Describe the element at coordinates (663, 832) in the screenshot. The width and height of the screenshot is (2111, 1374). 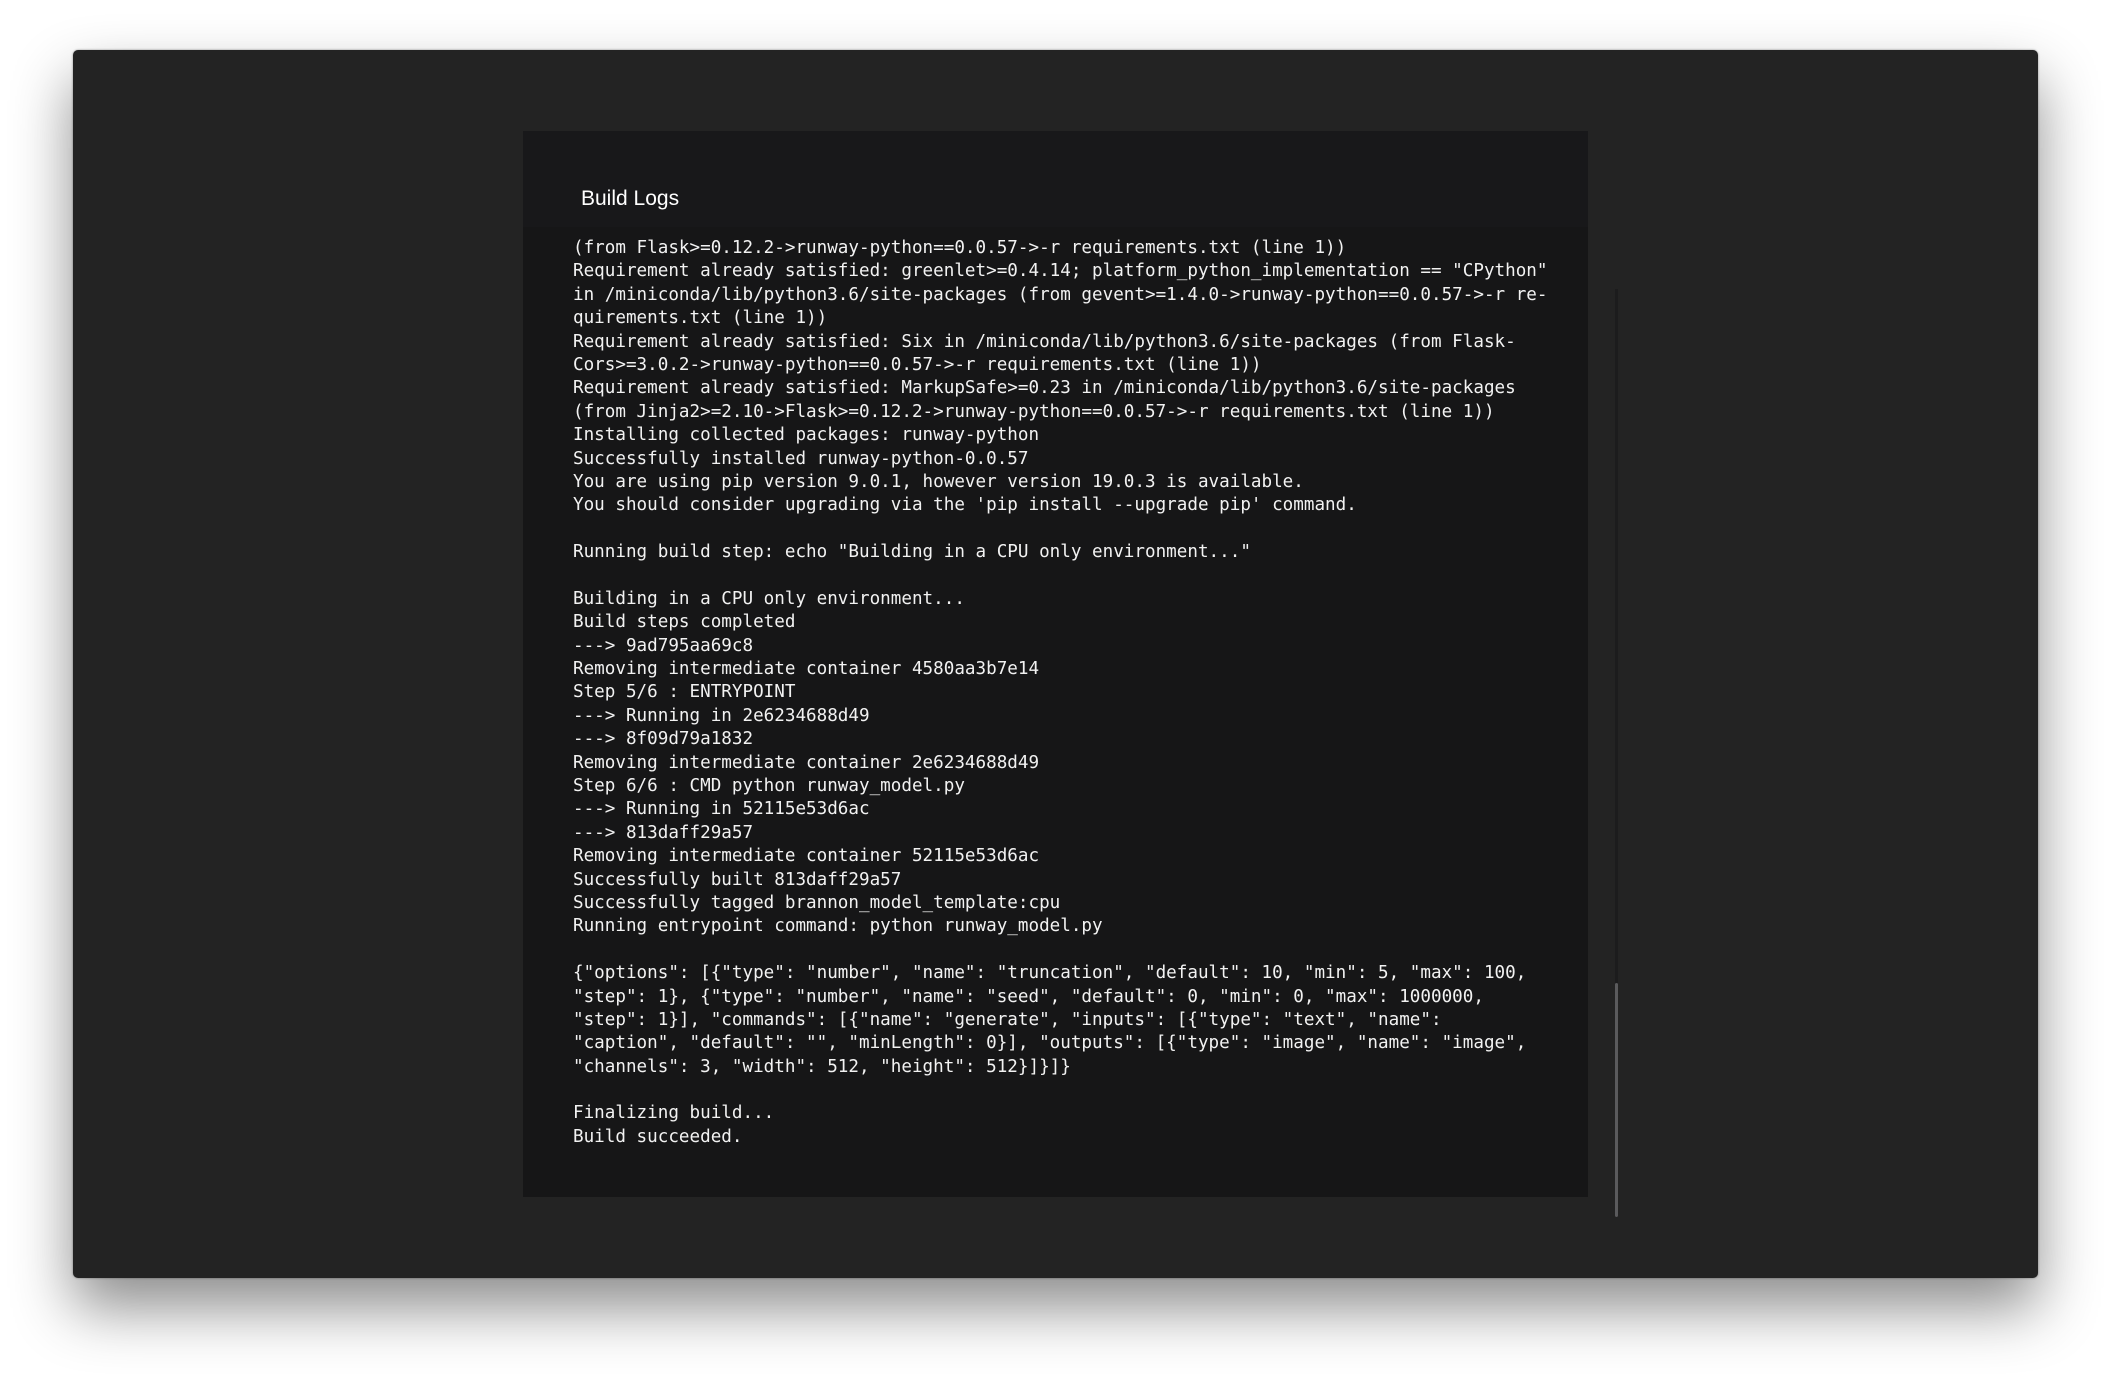
I see `log-line: ---> 813daff29a57` at that location.